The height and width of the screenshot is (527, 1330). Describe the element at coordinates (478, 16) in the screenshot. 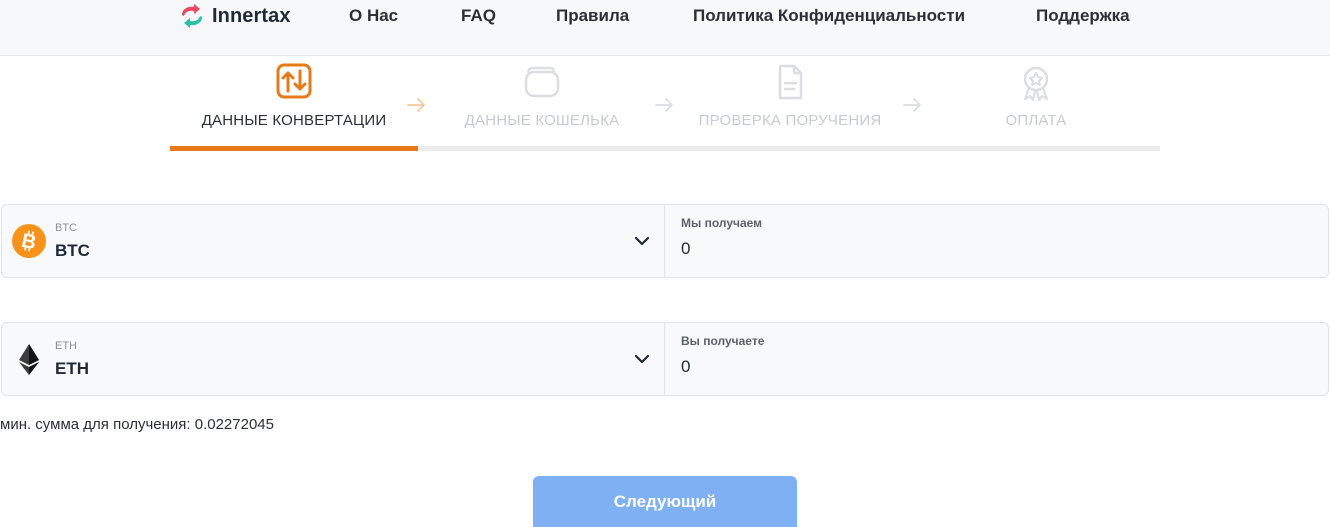

I see `nav-faq: FAQ` at that location.